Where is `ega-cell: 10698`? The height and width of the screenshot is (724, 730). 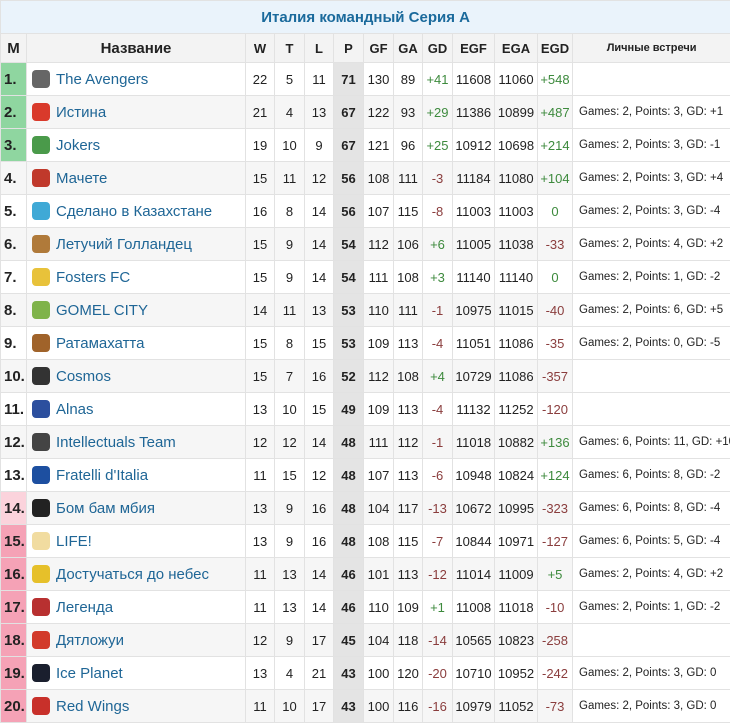 ega-cell: 10698 is located at coordinates (516, 145).